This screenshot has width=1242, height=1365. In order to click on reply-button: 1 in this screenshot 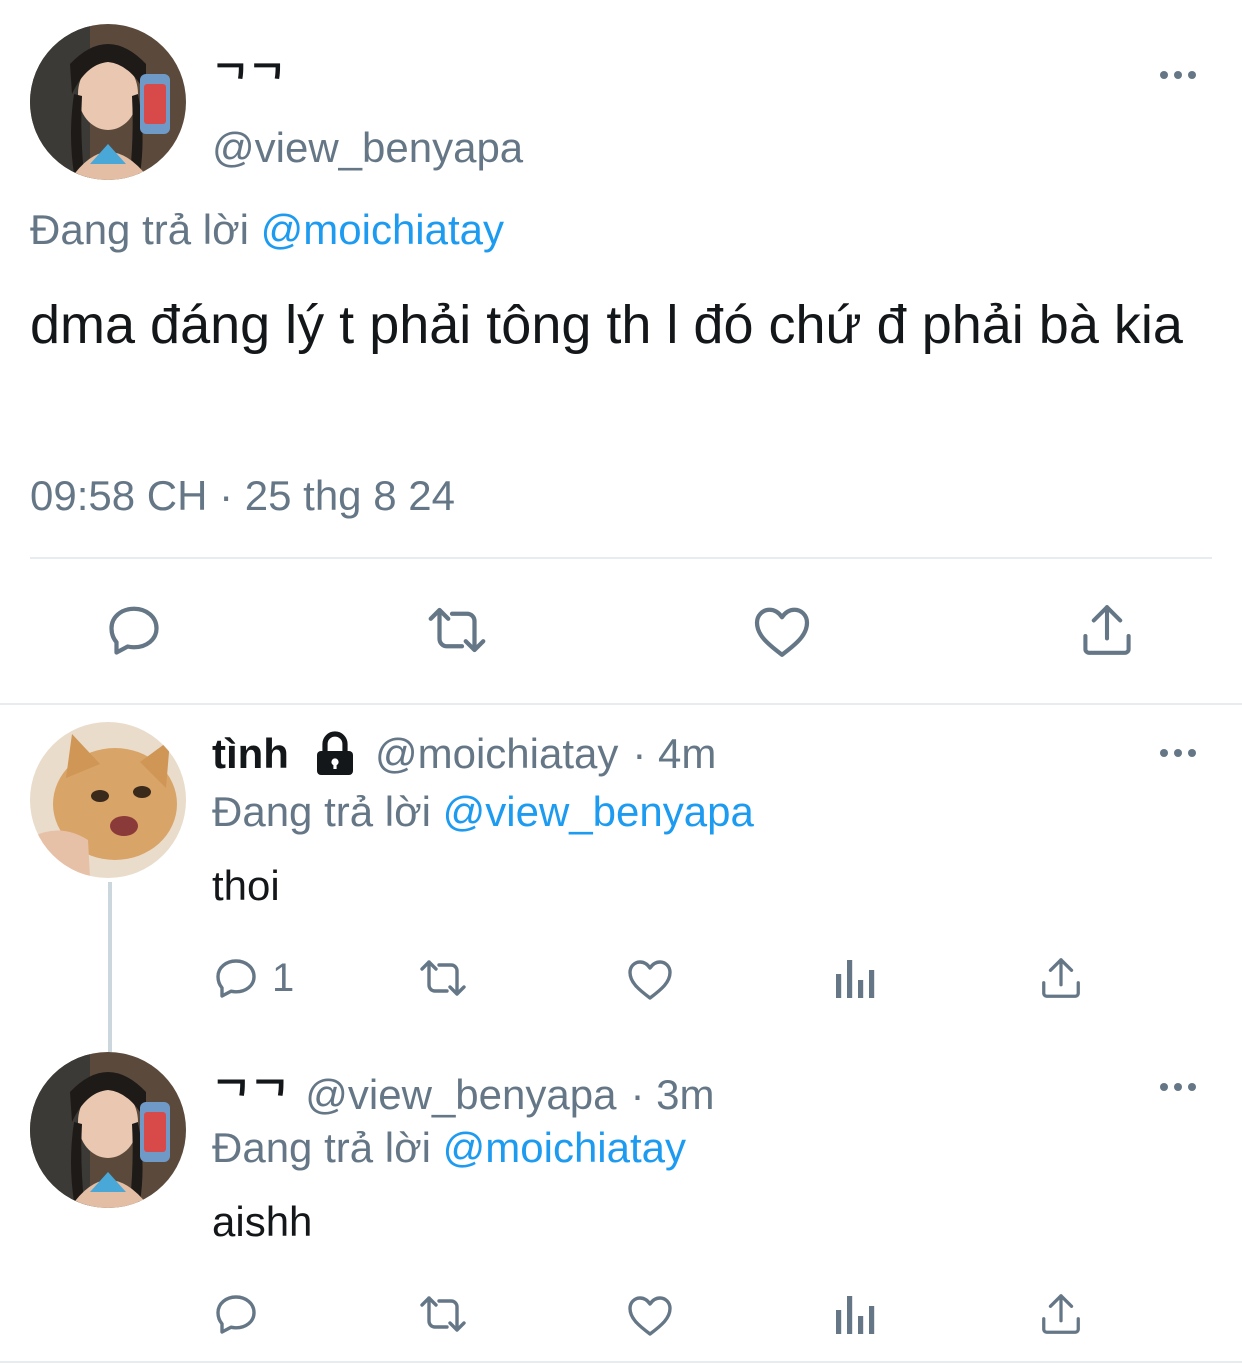, I will do `click(253, 978)`.